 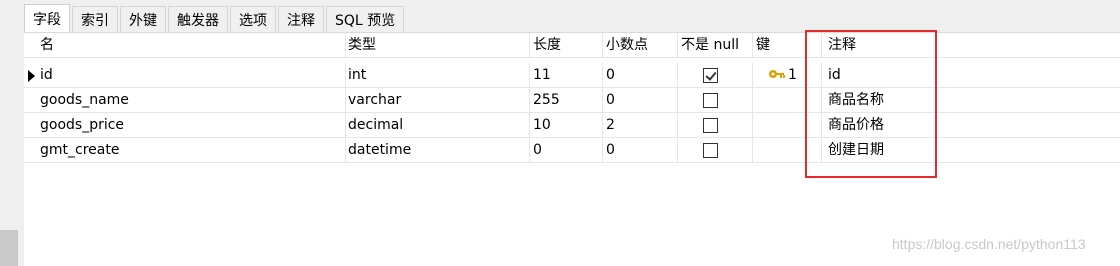 I want to click on table-row: id int 11 0 1 id, so click(x=572, y=75).